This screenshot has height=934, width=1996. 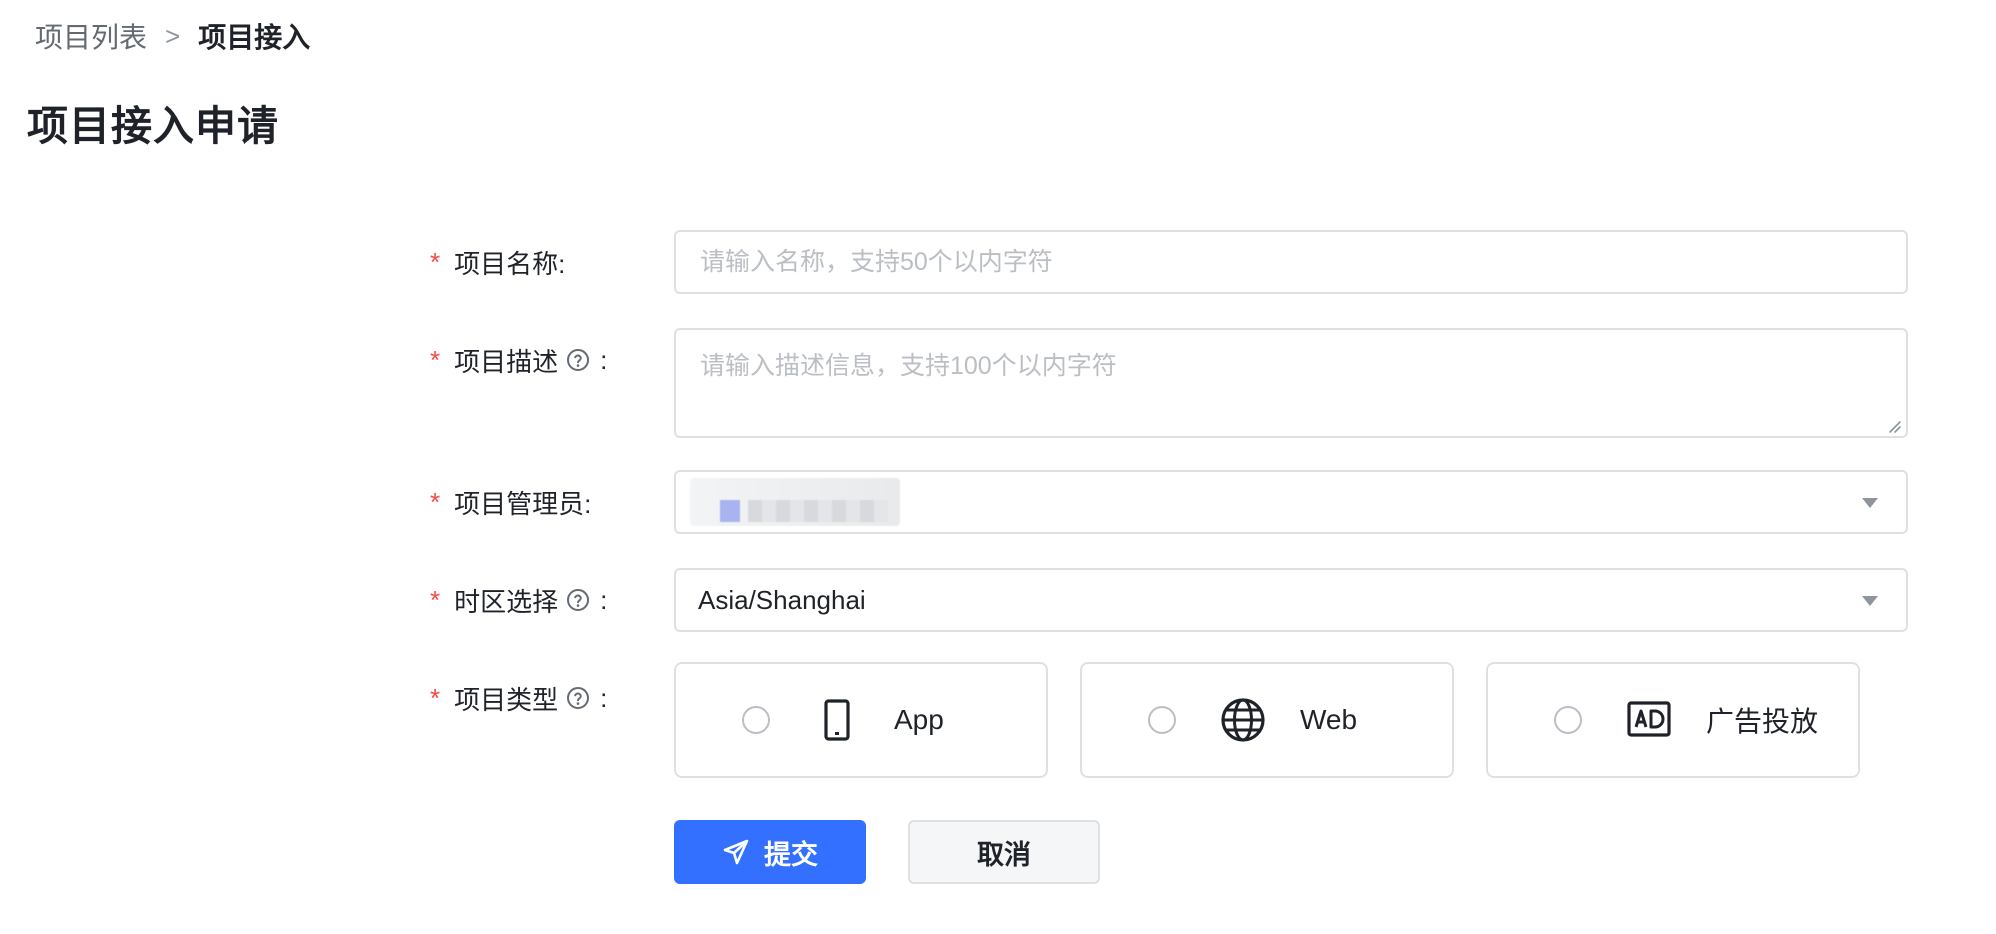 What do you see at coordinates (795, 502) in the screenshot?
I see `selected-manager-tag` at bounding box center [795, 502].